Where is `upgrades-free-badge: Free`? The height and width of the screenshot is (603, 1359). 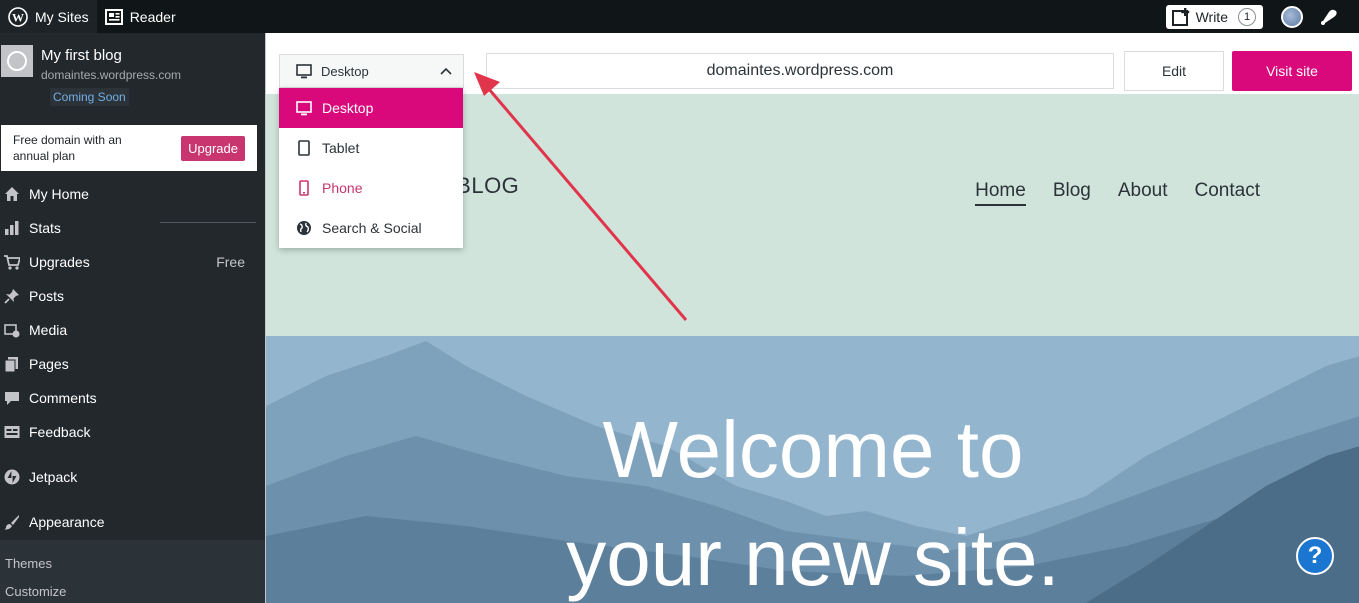 upgrades-free-badge: Free is located at coordinates (230, 262).